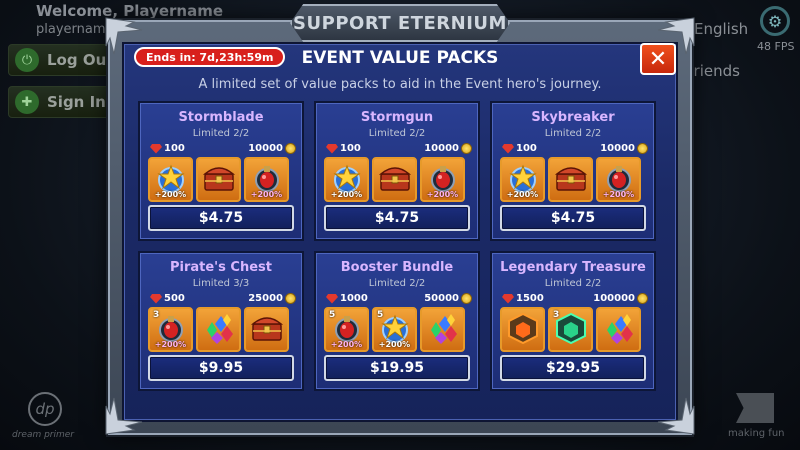 The width and height of the screenshot is (800, 450). I want to click on gold-amount: 100000, so click(614, 298).